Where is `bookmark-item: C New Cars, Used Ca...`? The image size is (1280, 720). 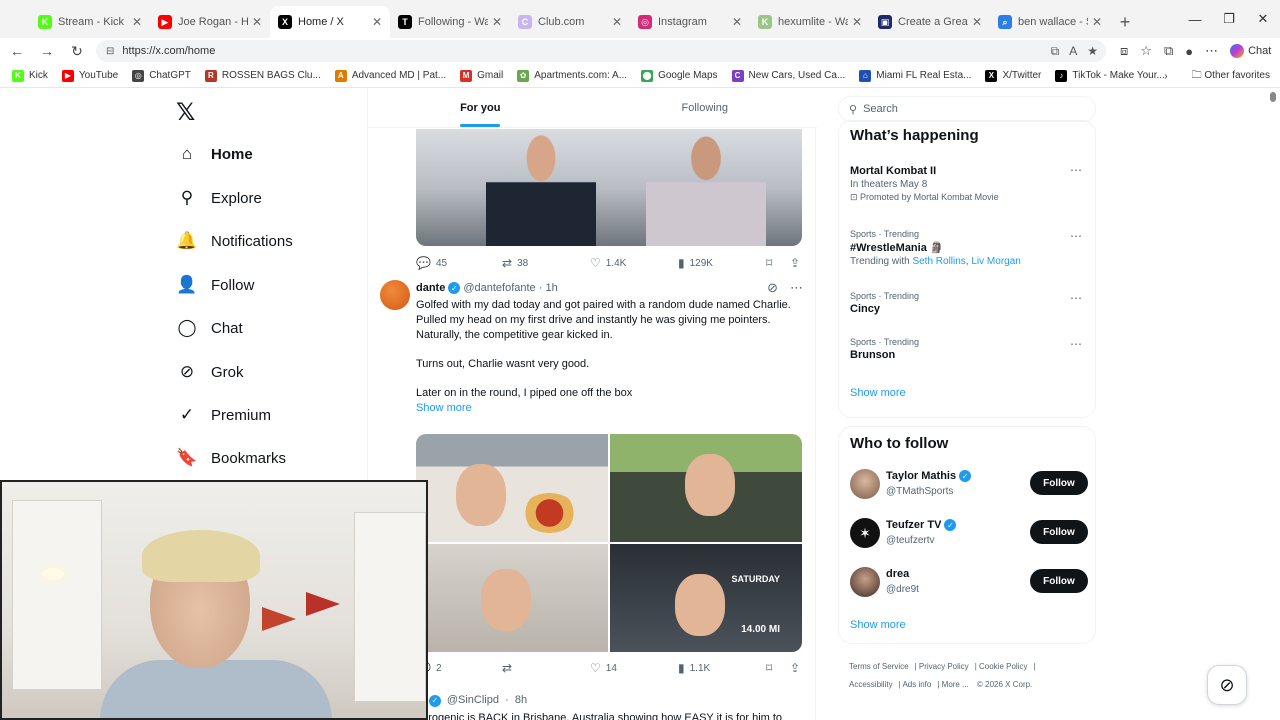
bookmark-item: C New Cars, Used Ca... is located at coordinates (788, 75).